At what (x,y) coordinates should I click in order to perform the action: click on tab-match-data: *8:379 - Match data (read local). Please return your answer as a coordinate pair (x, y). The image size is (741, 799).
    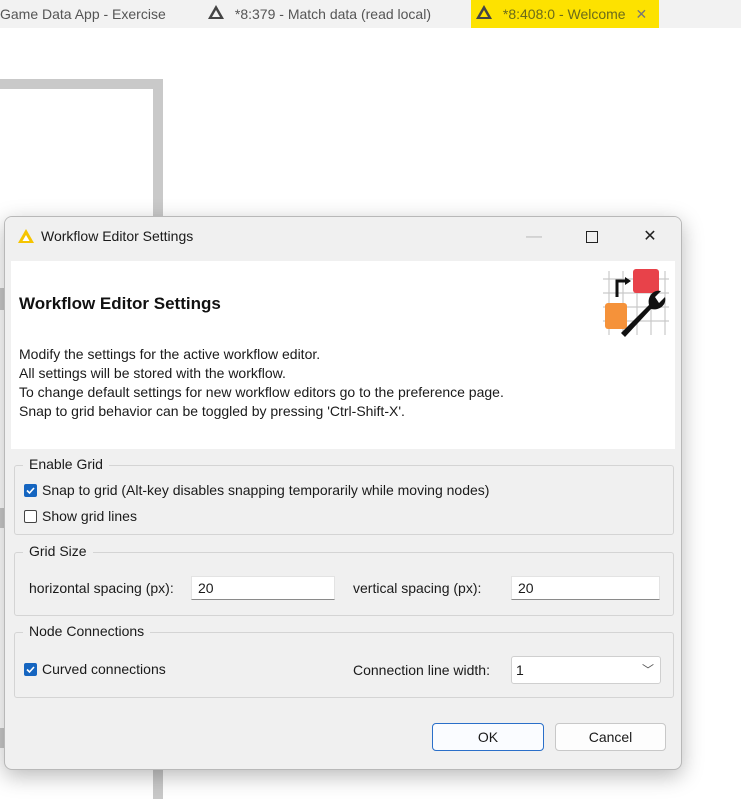
    Looking at the image, I should click on (319, 14).